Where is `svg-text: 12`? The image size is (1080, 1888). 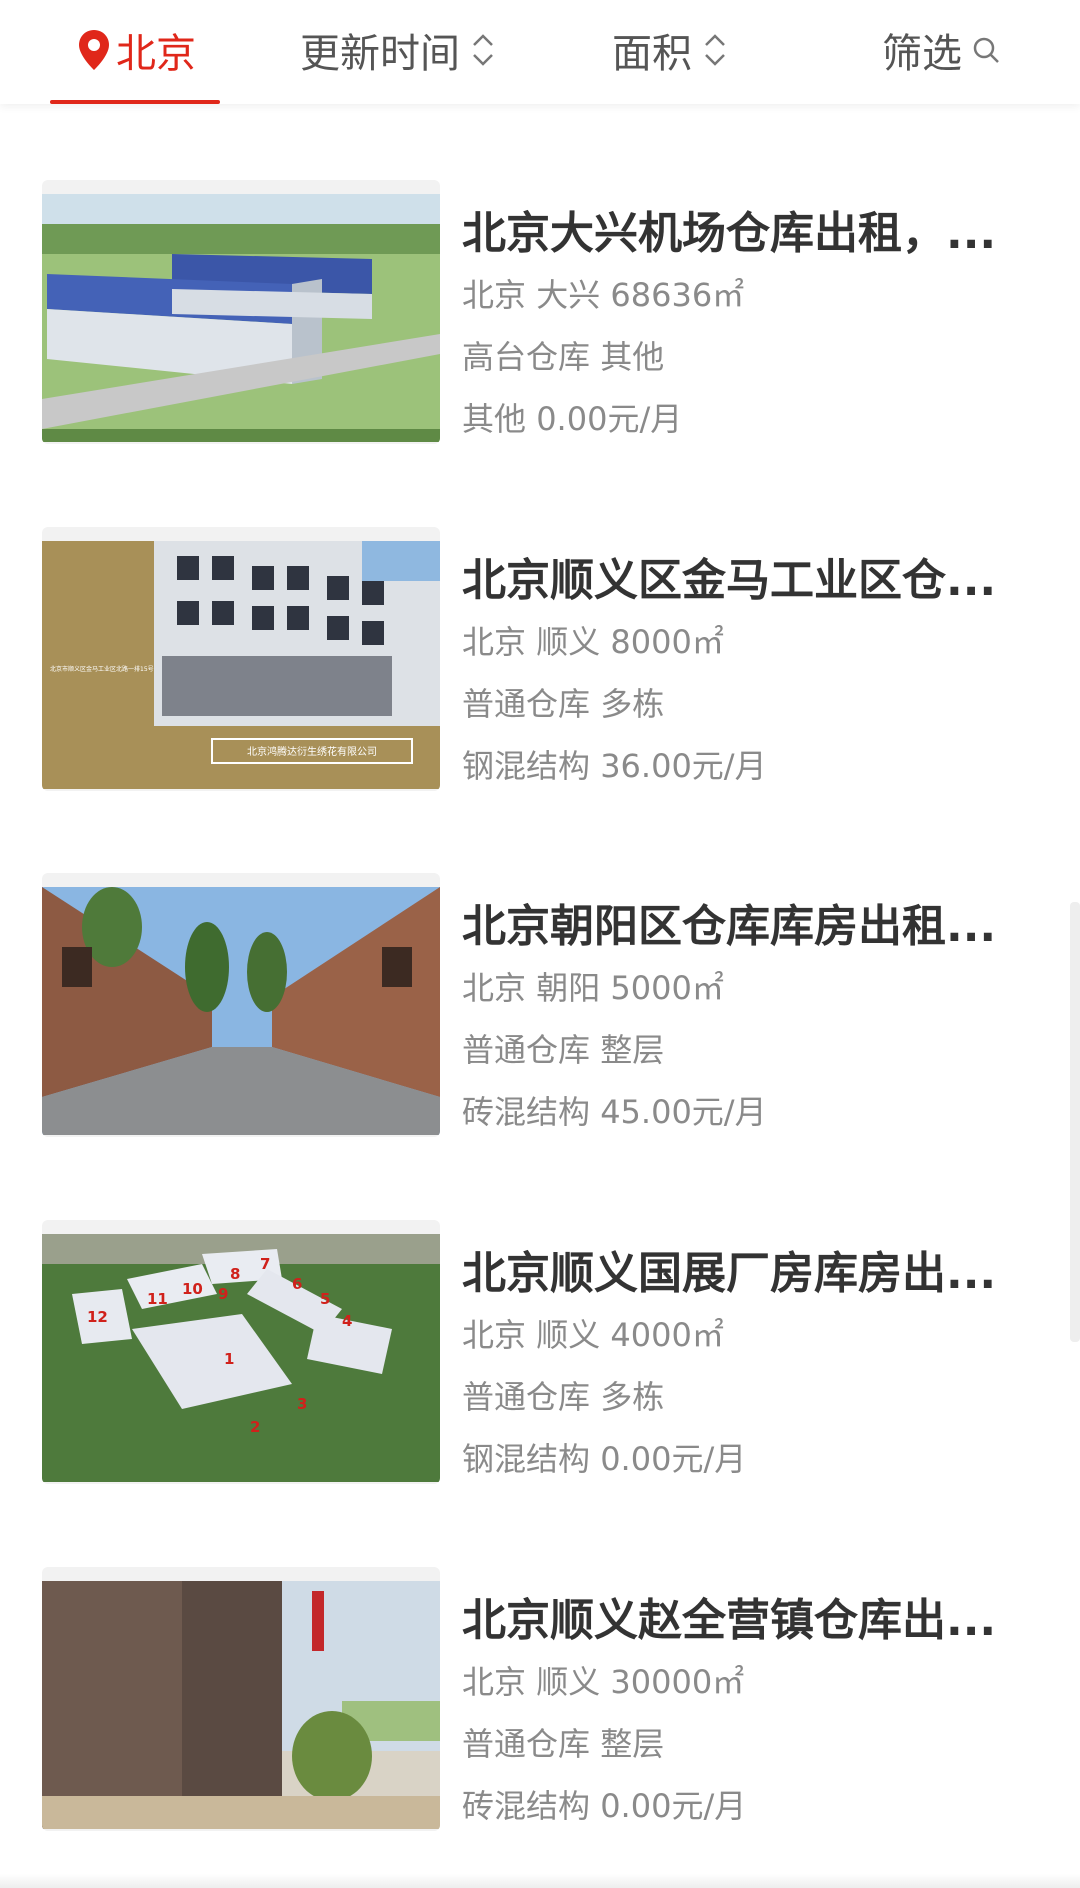
svg-text: 12 is located at coordinates (97, 1317).